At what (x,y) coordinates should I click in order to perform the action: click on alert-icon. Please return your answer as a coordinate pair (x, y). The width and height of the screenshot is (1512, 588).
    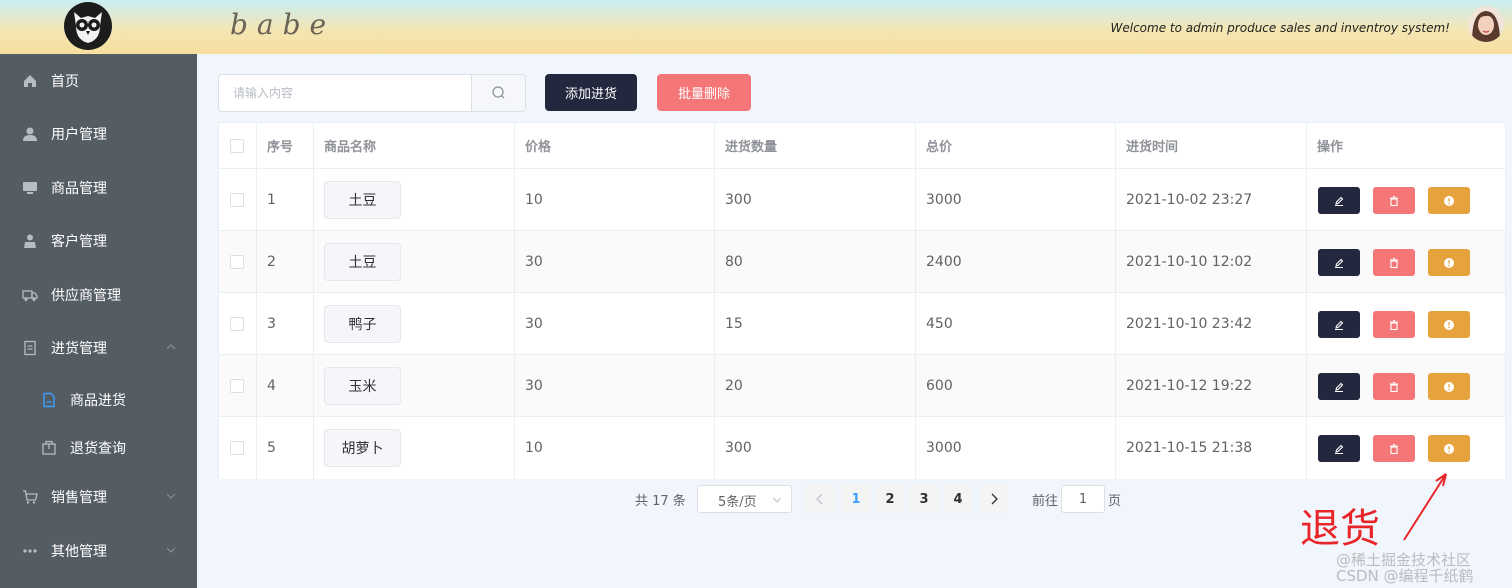
    Looking at the image, I should click on (1449, 386).